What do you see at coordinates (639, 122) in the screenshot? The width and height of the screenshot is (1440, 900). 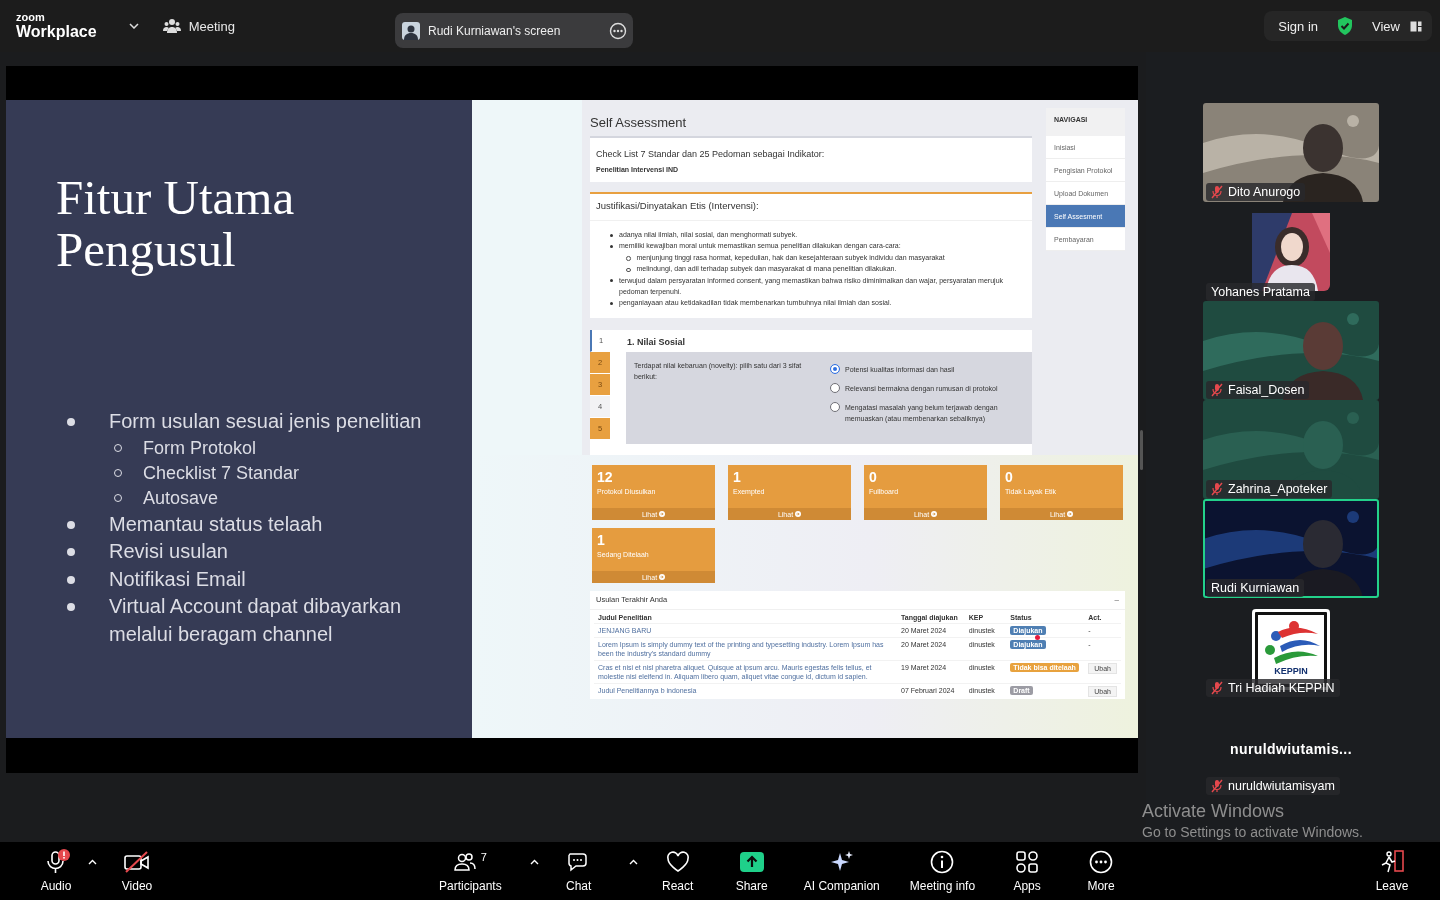 I see `page-heading: Self Assessment` at bounding box center [639, 122].